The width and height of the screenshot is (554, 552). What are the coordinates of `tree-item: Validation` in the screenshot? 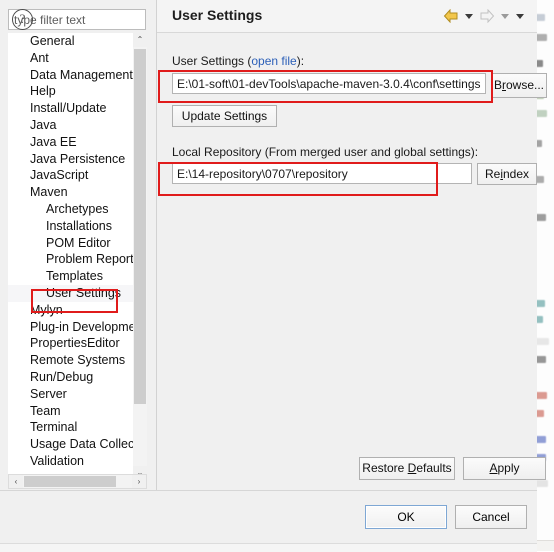 It's located at (70, 461).